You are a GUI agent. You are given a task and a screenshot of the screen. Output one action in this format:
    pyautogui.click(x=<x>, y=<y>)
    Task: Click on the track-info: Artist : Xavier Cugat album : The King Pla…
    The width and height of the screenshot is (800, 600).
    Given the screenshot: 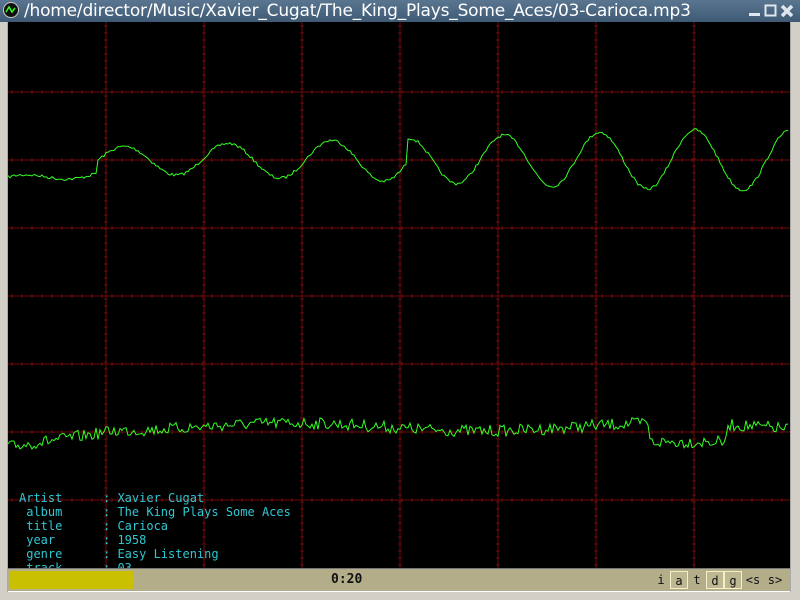 What is the action you would take?
    pyautogui.click(x=155, y=529)
    